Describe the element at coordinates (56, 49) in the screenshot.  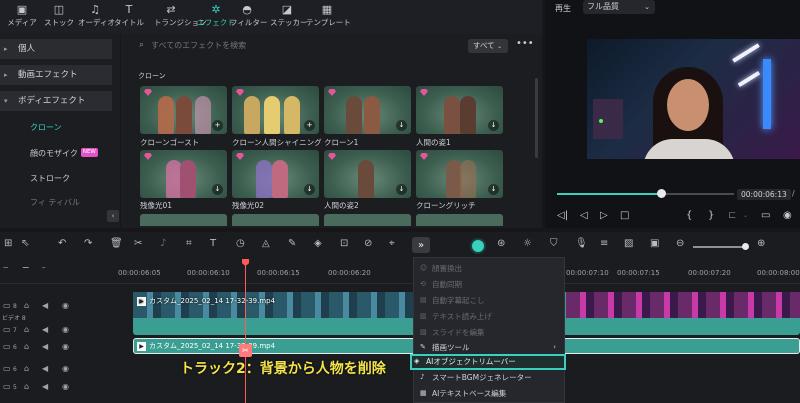
I see `sidebar-item-personal: ▸ 個人` at that location.